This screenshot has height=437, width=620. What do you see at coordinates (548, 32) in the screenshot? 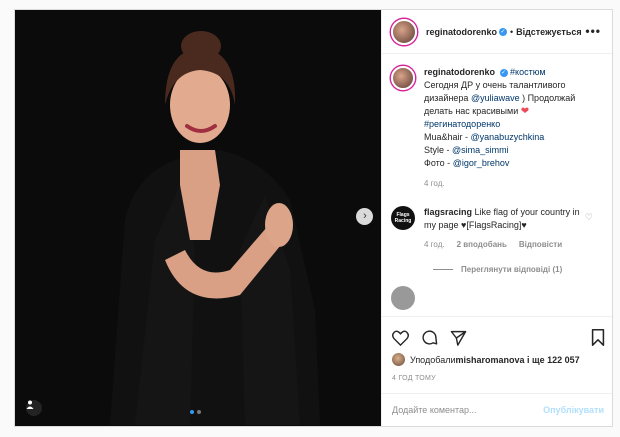
I see `following-button: Відстежується` at bounding box center [548, 32].